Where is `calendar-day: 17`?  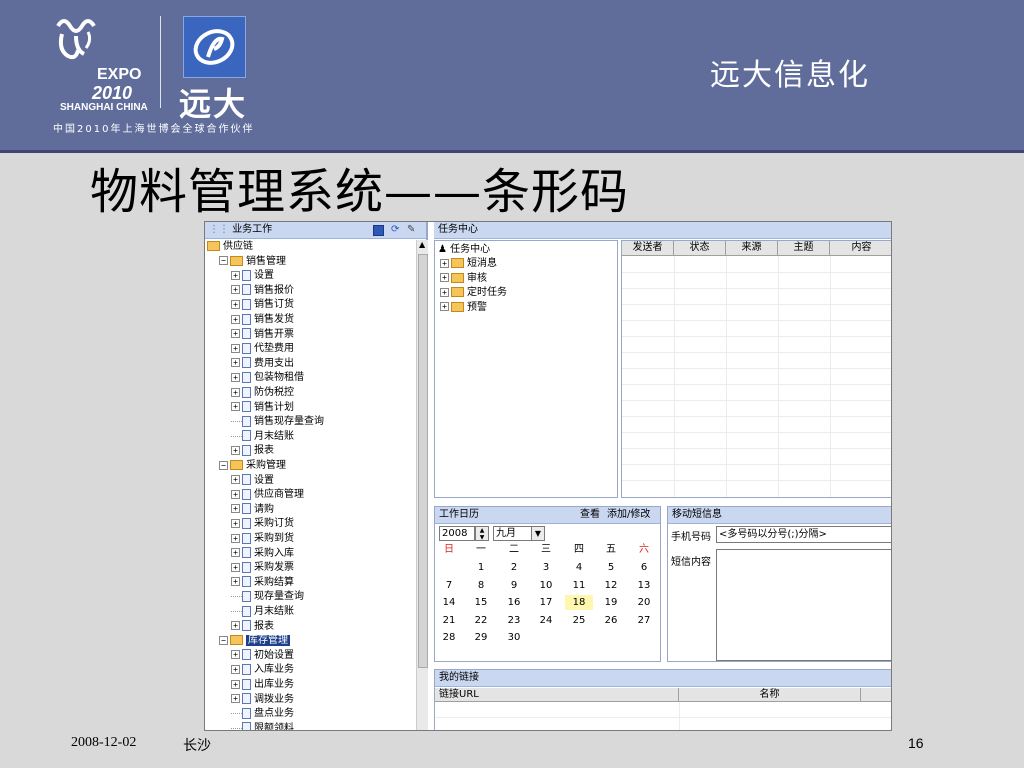
calendar-day: 17 is located at coordinates (546, 602).